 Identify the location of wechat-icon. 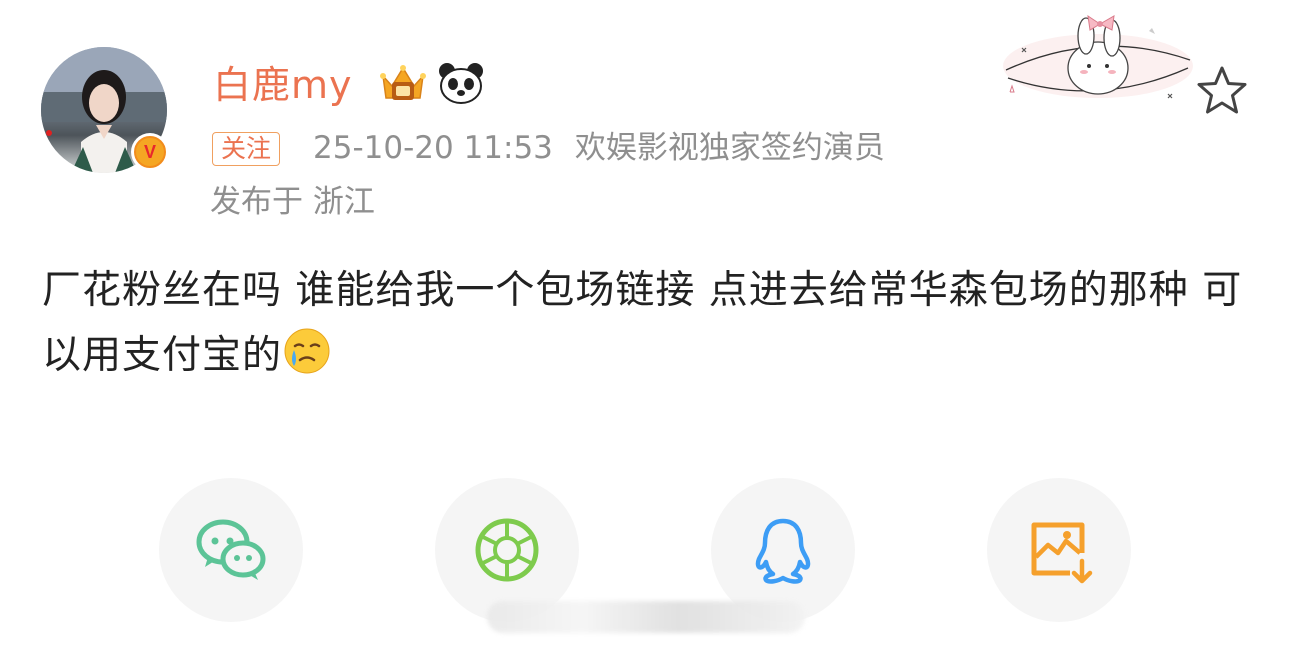
(231, 549).